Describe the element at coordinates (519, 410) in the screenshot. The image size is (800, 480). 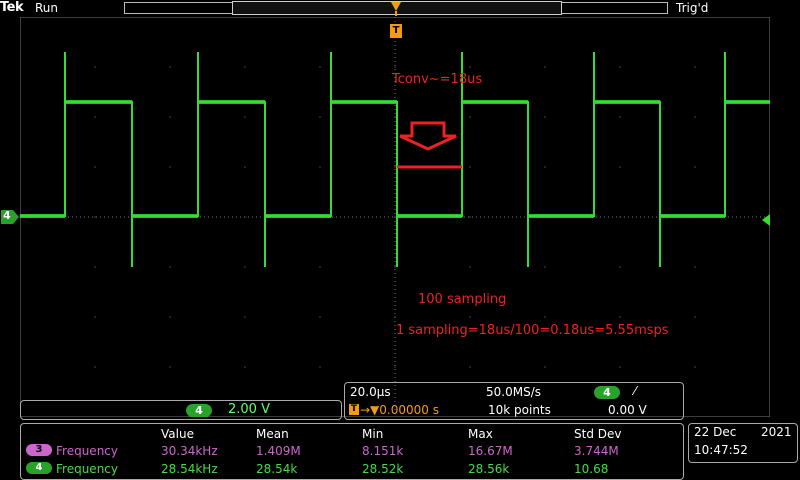
I see `record-length: 10k points` at that location.